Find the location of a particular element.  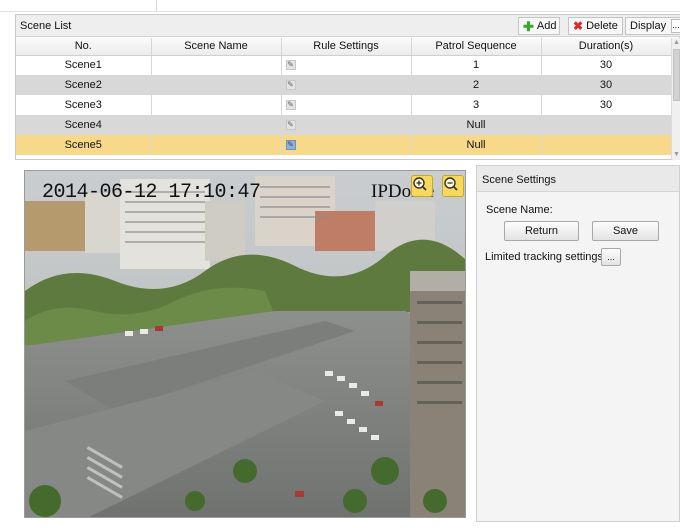

delete-scene-button: ✖ Delete is located at coordinates (595, 26).